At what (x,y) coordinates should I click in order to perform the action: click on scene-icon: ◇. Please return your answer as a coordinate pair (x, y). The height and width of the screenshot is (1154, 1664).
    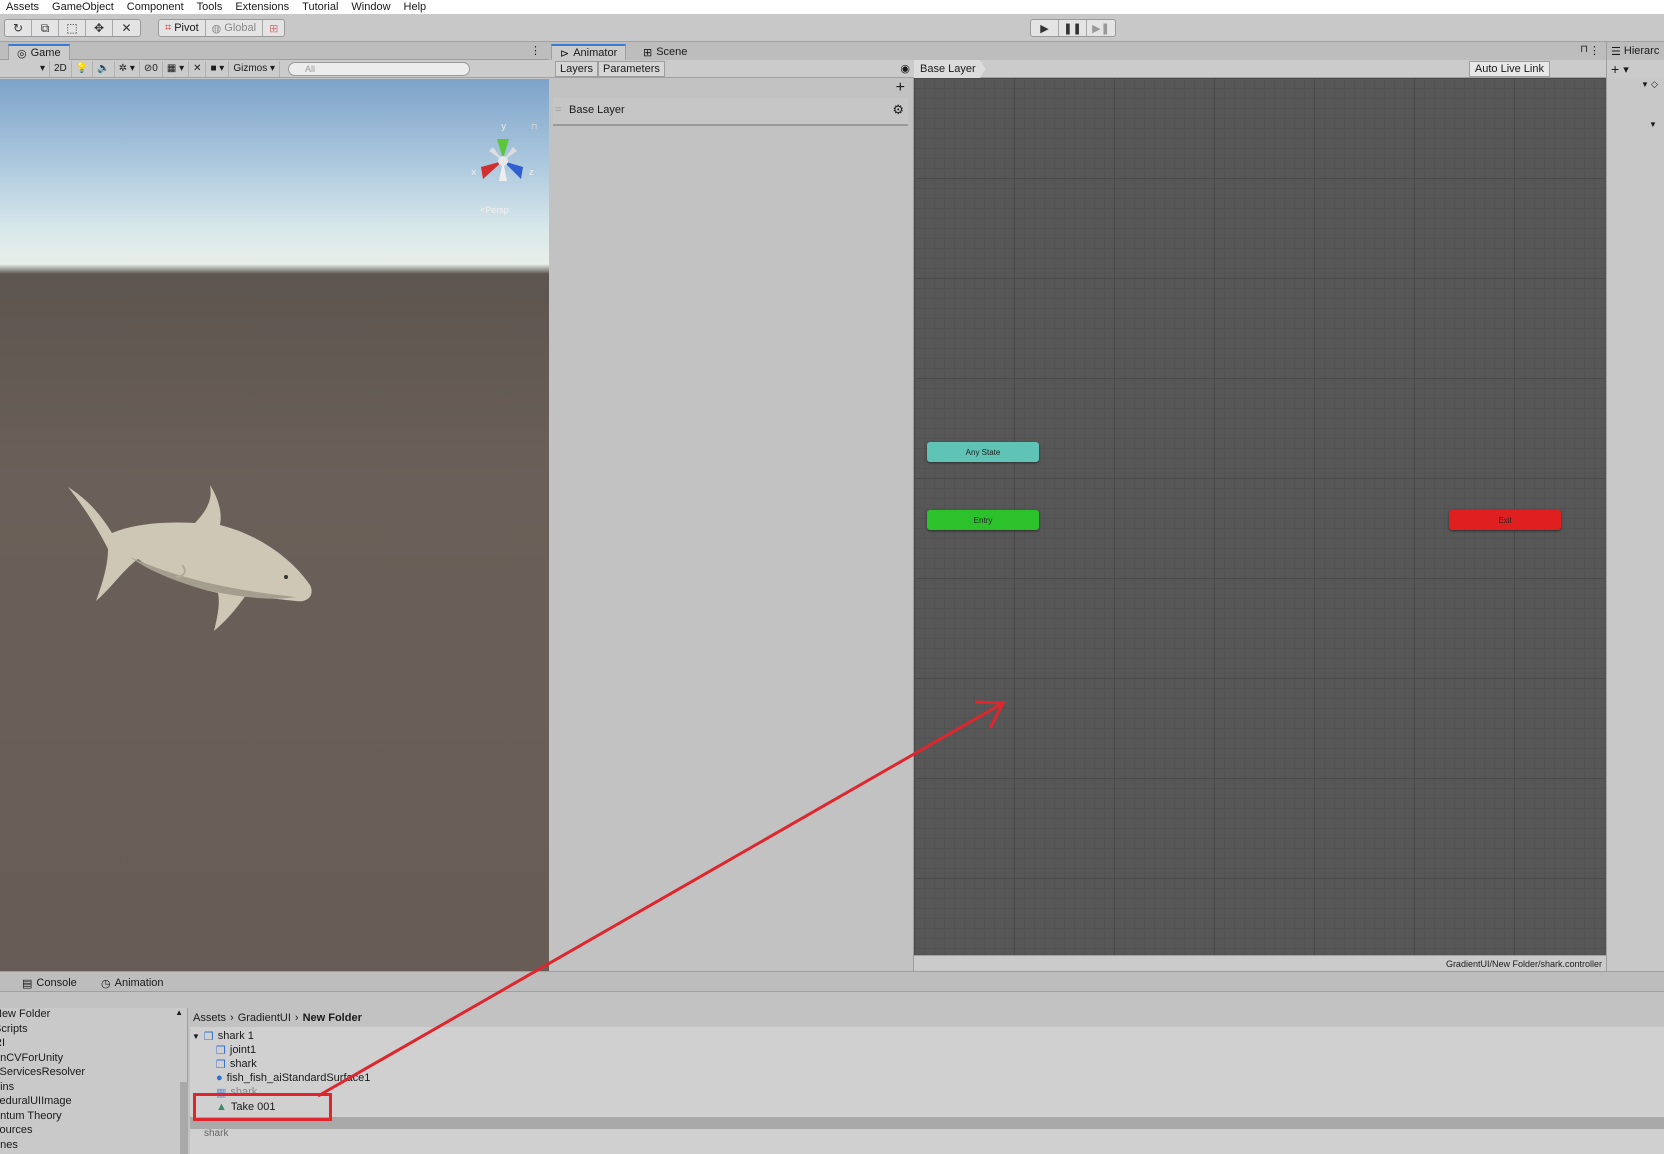
    Looking at the image, I should click on (1654, 84).